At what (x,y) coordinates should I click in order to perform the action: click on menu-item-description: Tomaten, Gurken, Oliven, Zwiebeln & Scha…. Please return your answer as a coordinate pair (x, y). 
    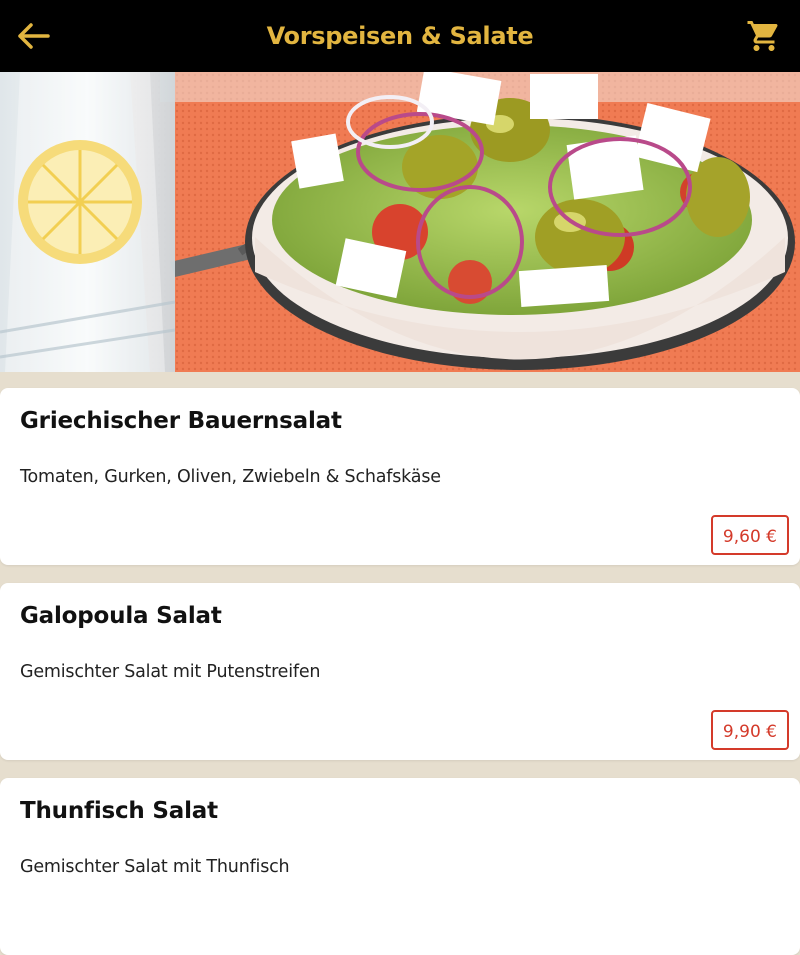
    Looking at the image, I should click on (230, 477).